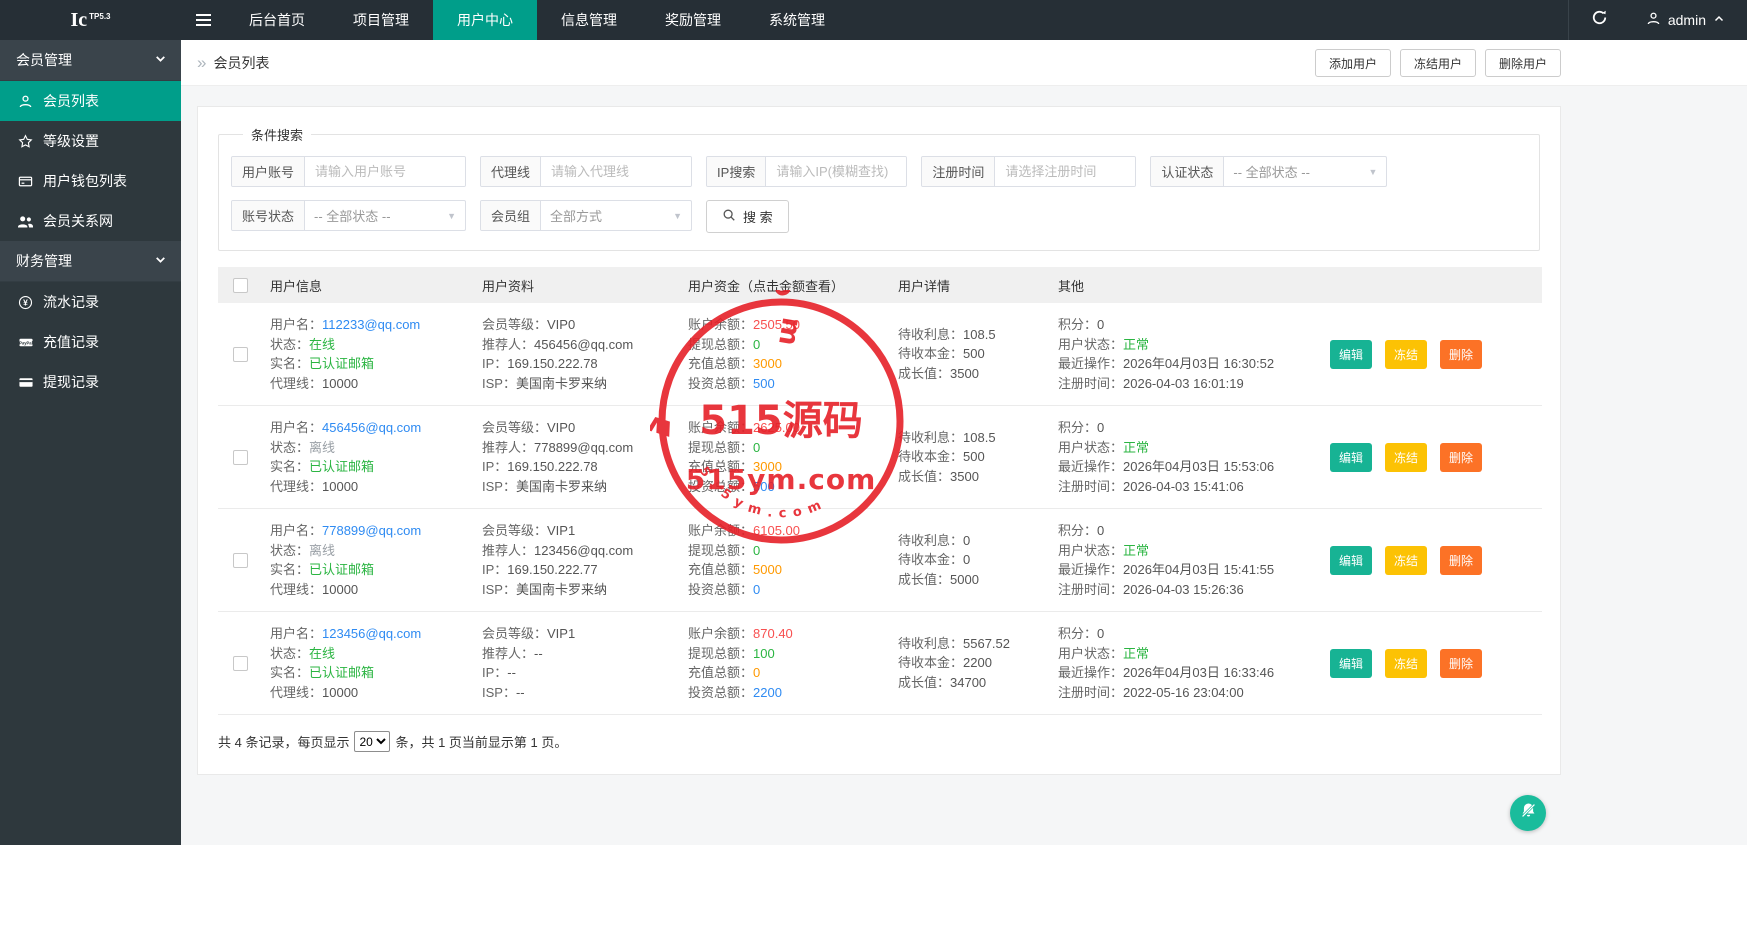 The height and width of the screenshot is (942, 1747). I want to click on invest-line: 投资总额：500, so click(790, 384).